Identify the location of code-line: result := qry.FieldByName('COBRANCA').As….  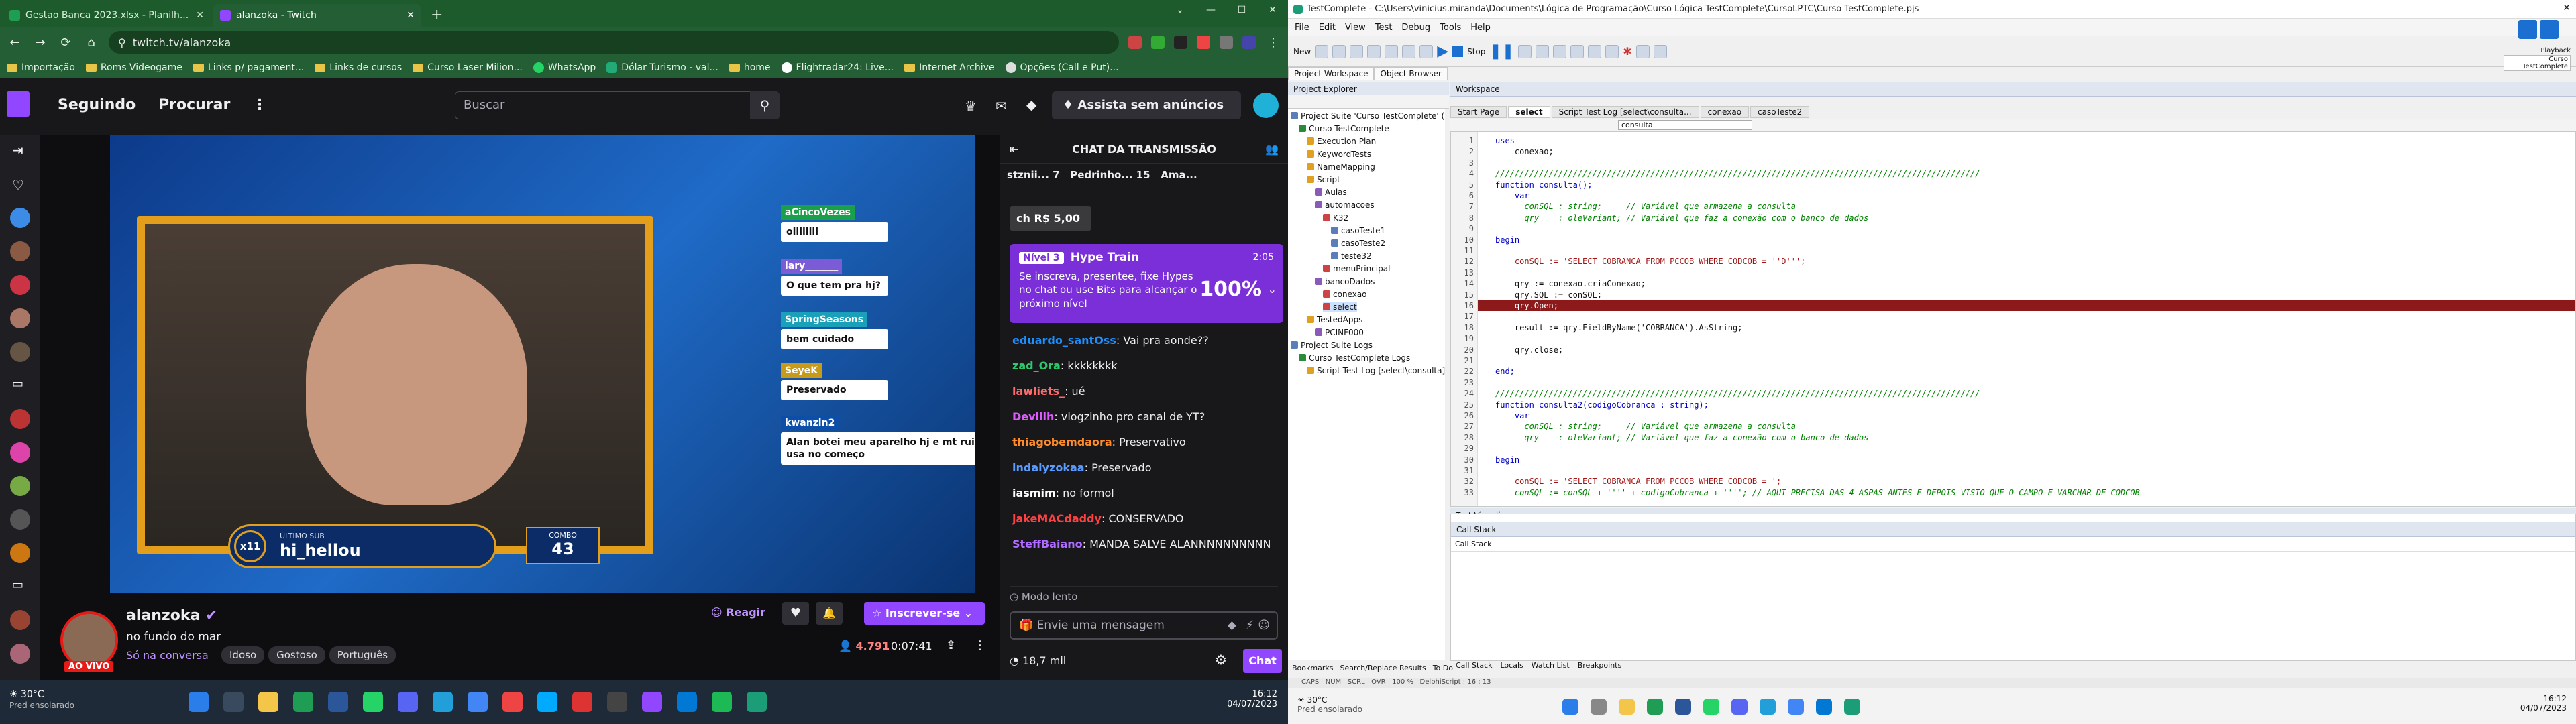
(1619, 328).